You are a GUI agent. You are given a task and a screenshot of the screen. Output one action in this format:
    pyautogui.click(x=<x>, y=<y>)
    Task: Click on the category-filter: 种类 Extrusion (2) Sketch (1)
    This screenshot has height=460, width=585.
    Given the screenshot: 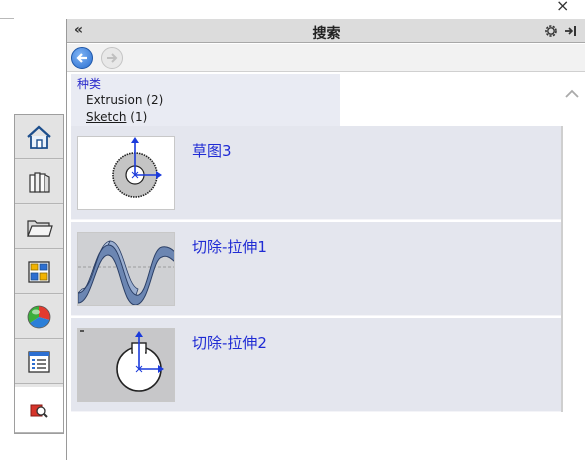 What is the action you would take?
    pyautogui.click(x=205, y=100)
    